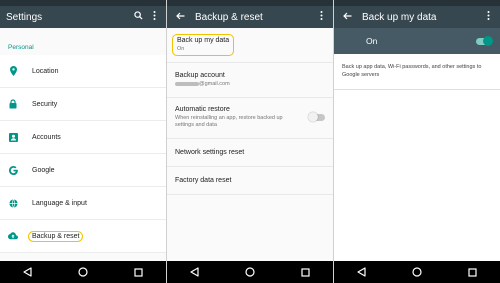  I want to click on settings-item-google: Google, so click(83, 170).